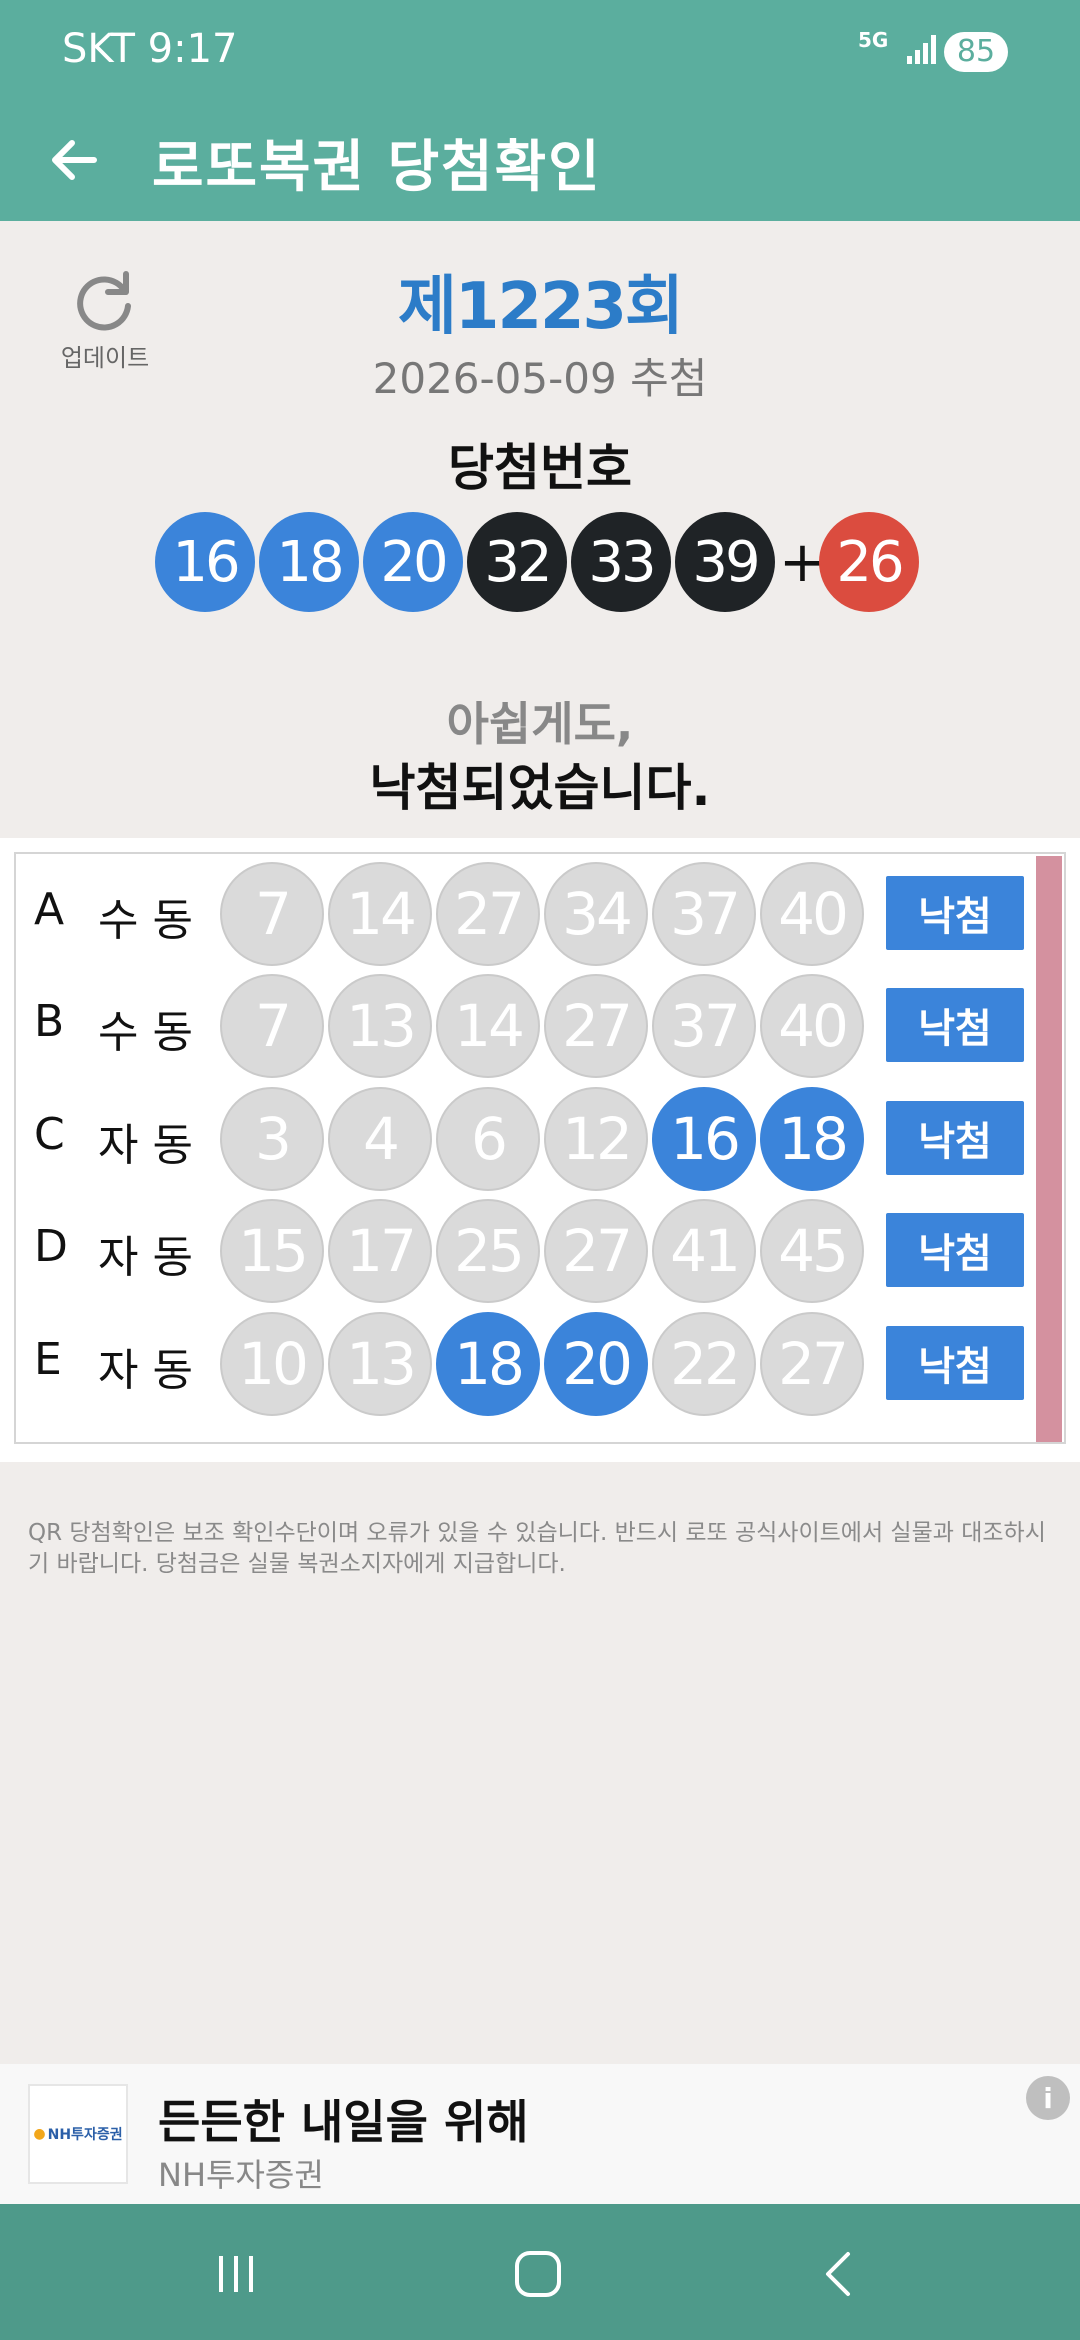  What do you see at coordinates (976, 52) in the screenshot?
I see `battery-indicator: 85` at bounding box center [976, 52].